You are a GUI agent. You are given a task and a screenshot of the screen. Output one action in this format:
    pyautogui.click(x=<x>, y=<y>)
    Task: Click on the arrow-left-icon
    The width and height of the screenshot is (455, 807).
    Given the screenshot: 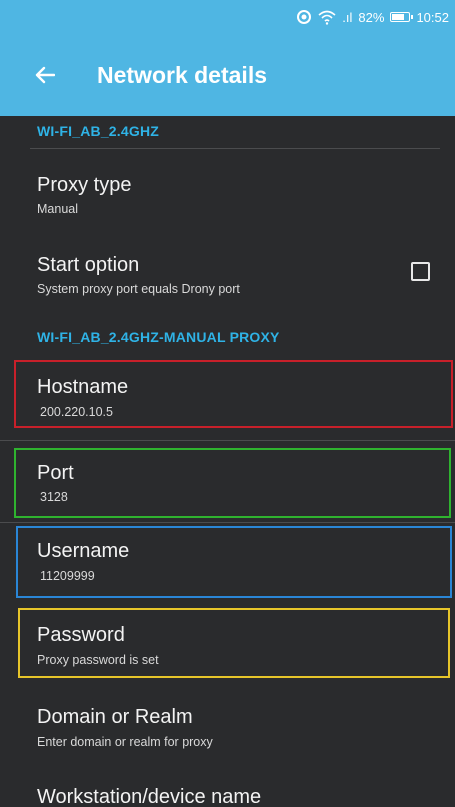 What is the action you would take?
    pyautogui.click(x=45, y=75)
    